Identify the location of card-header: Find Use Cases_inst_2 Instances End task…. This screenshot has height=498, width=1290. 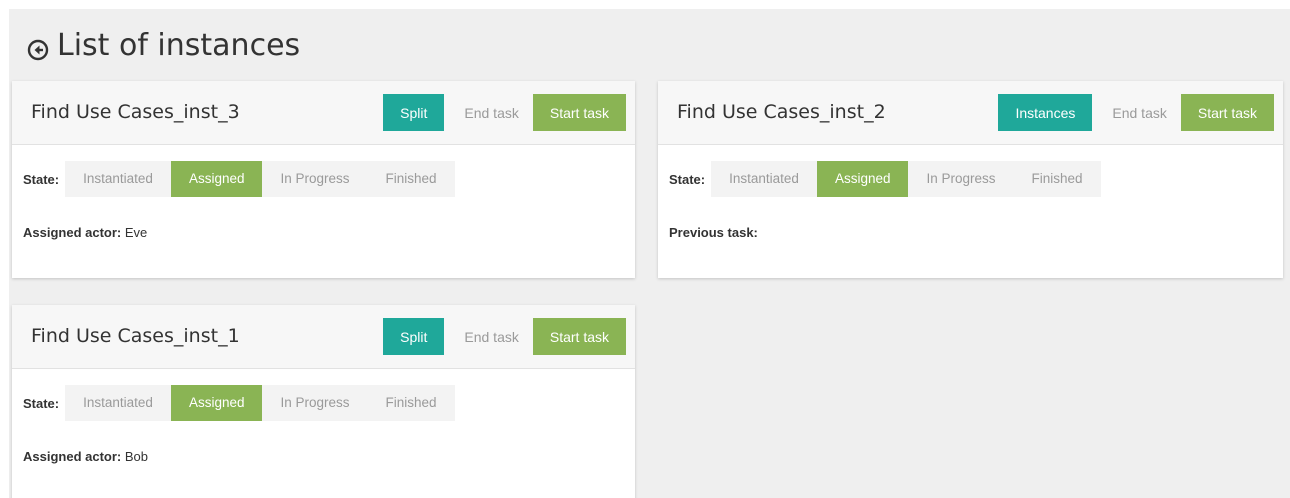
(970, 113).